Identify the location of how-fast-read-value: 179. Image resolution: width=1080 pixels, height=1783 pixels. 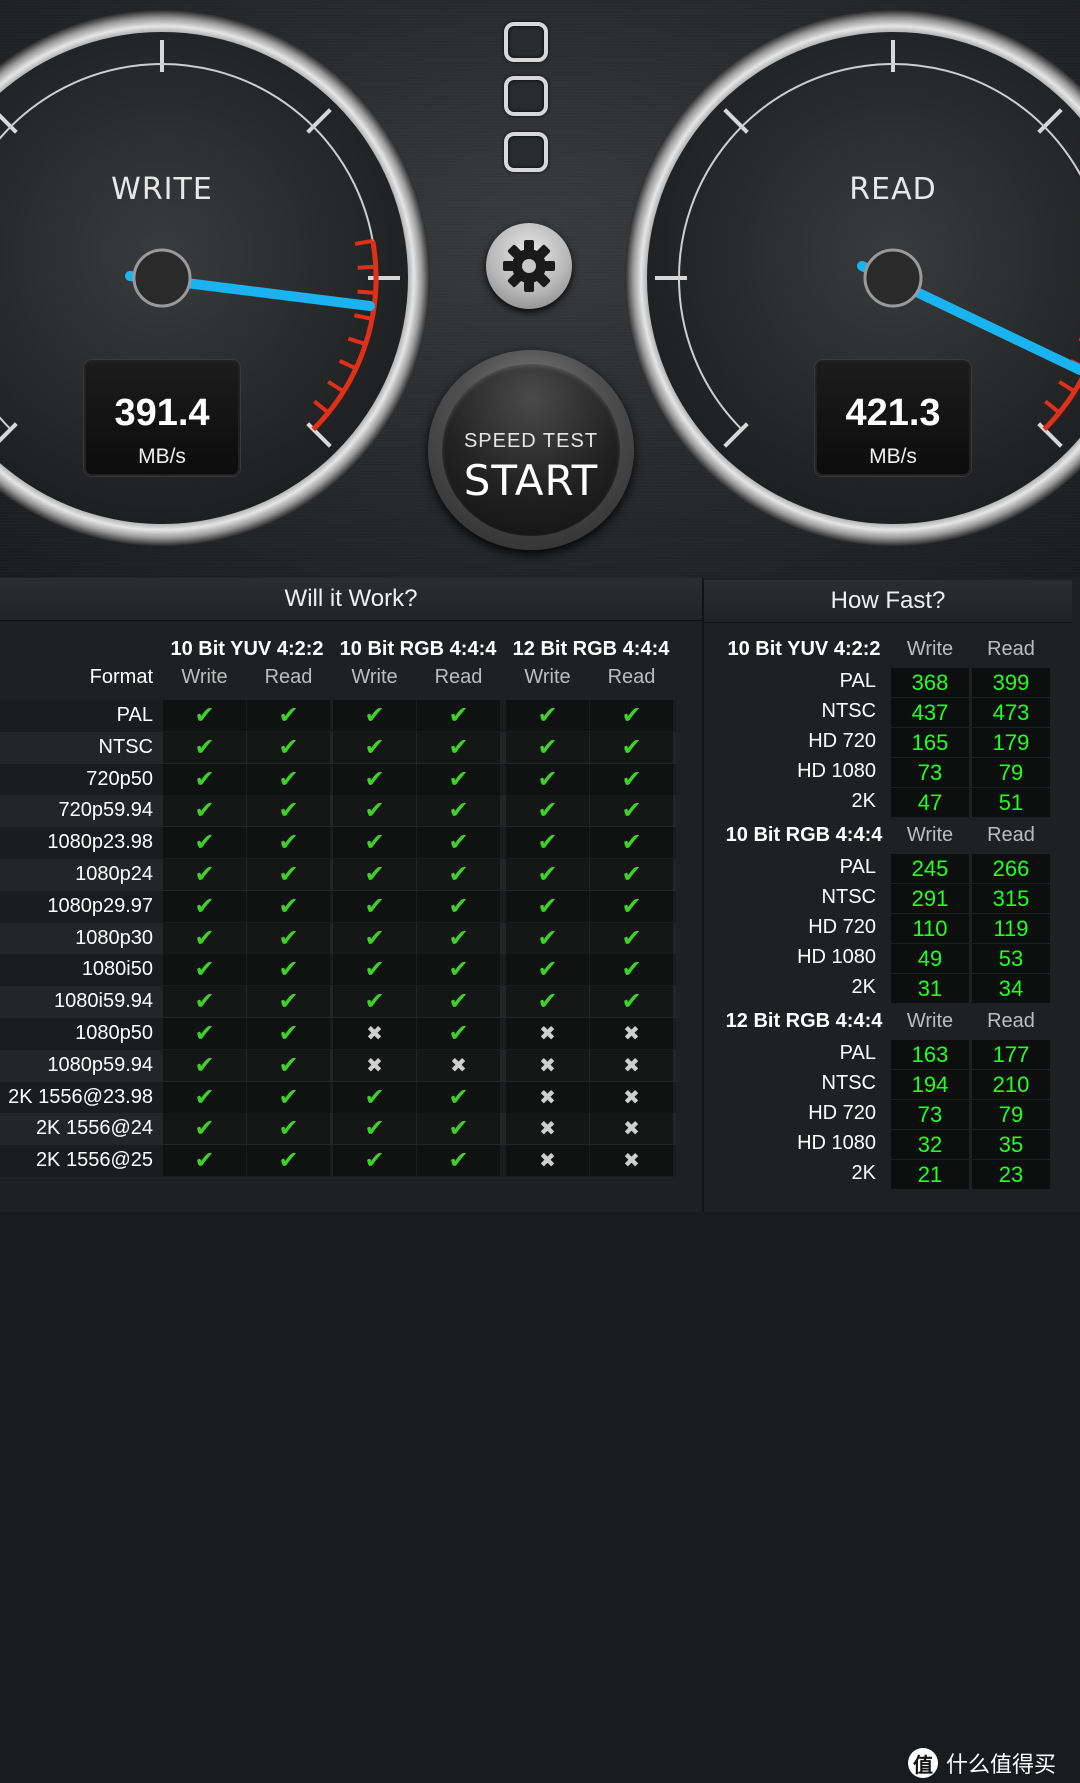
(1011, 742).